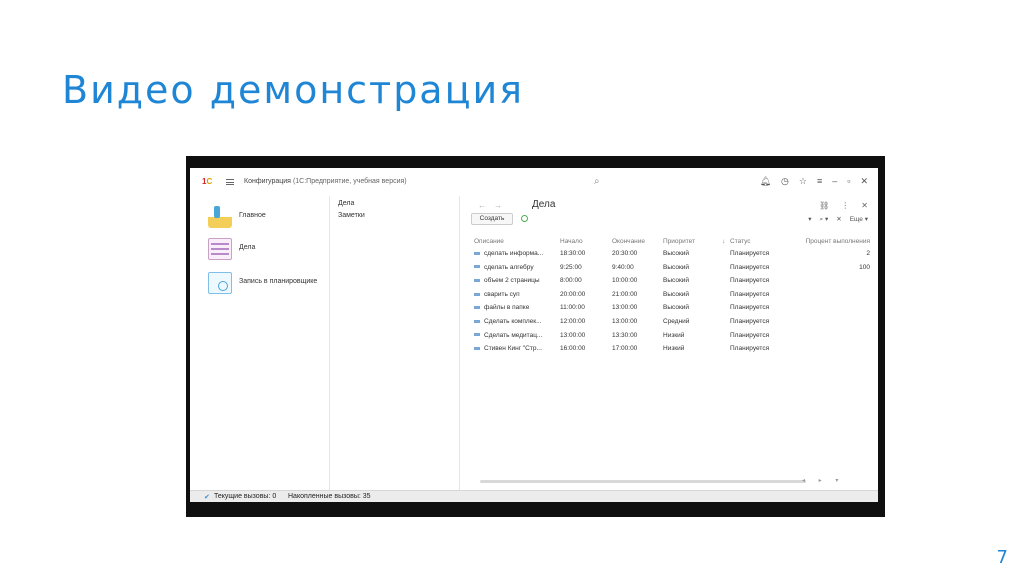 Image resolution: width=1024 pixels, height=574 pixels. Describe the element at coordinates (260, 343) in the screenshot. I see `sections-panel: Главное Дела Запись в планировщике` at that location.